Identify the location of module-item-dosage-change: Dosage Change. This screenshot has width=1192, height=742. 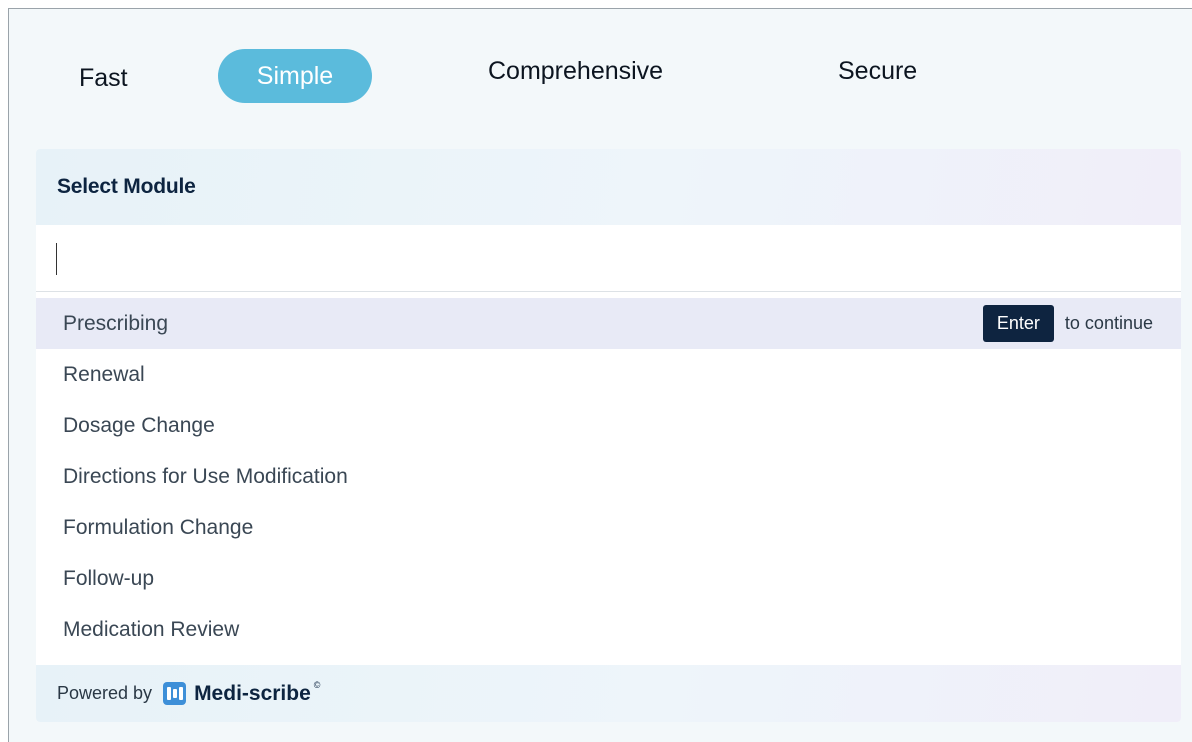
(608, 425).